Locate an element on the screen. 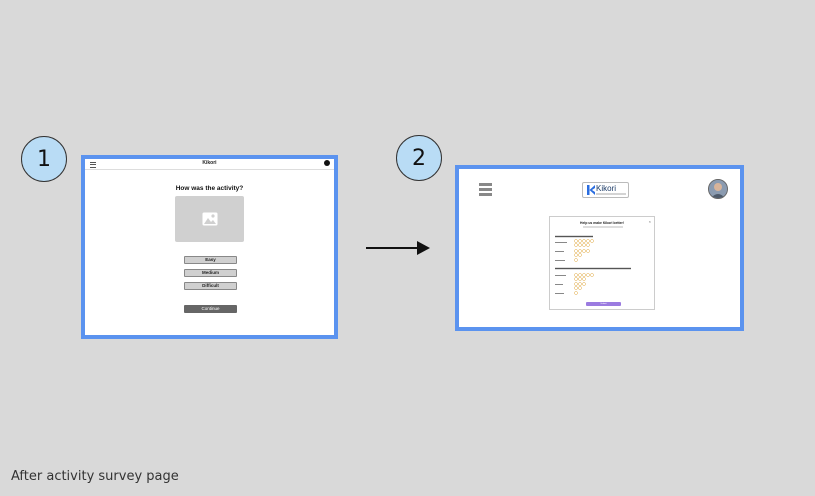  user-avatar is located at coordinates (718, 189).